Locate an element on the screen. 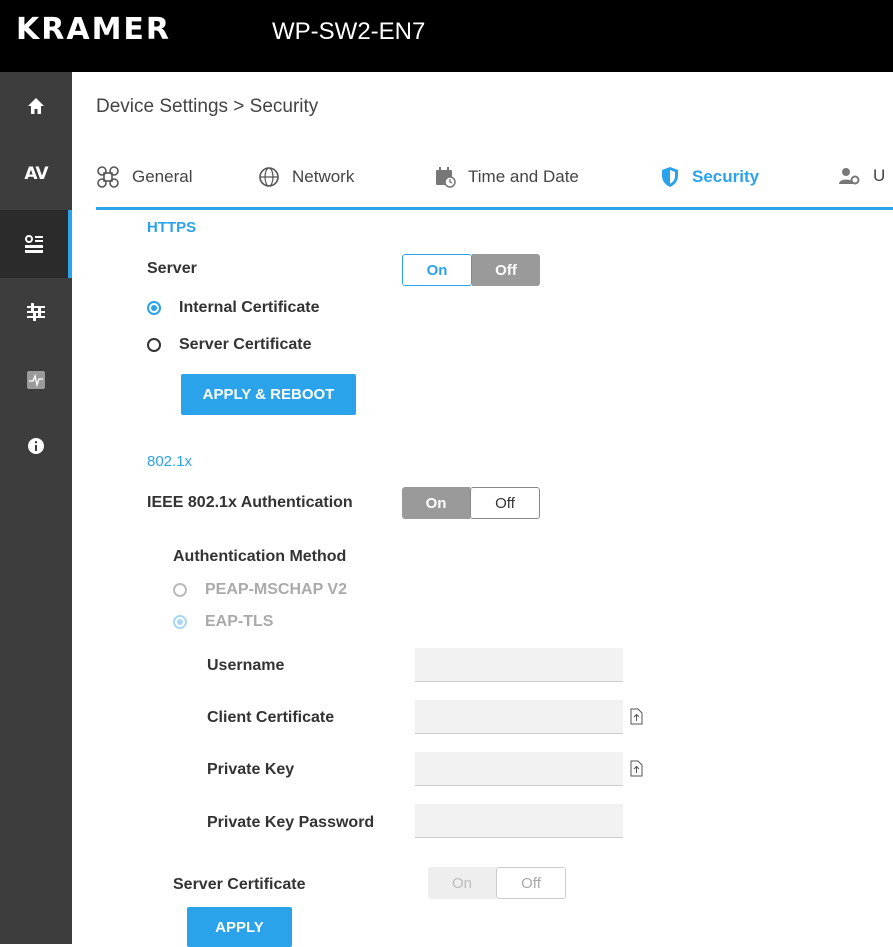 Image resolution: width=893 pixels, height=947 pixels. sidebar-item-av: AV is located at coordinates (36, 174).